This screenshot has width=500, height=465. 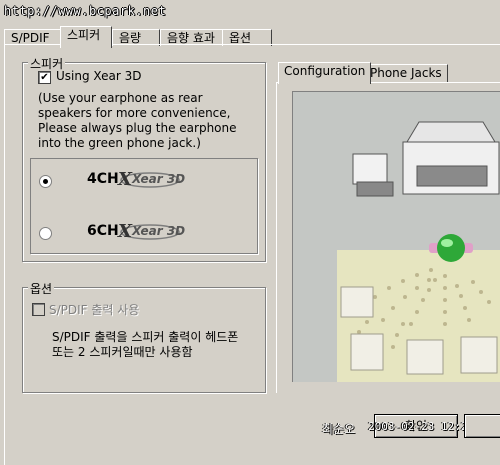 I want to click on spdif-output-checkbox, so click(x=38, y=309).